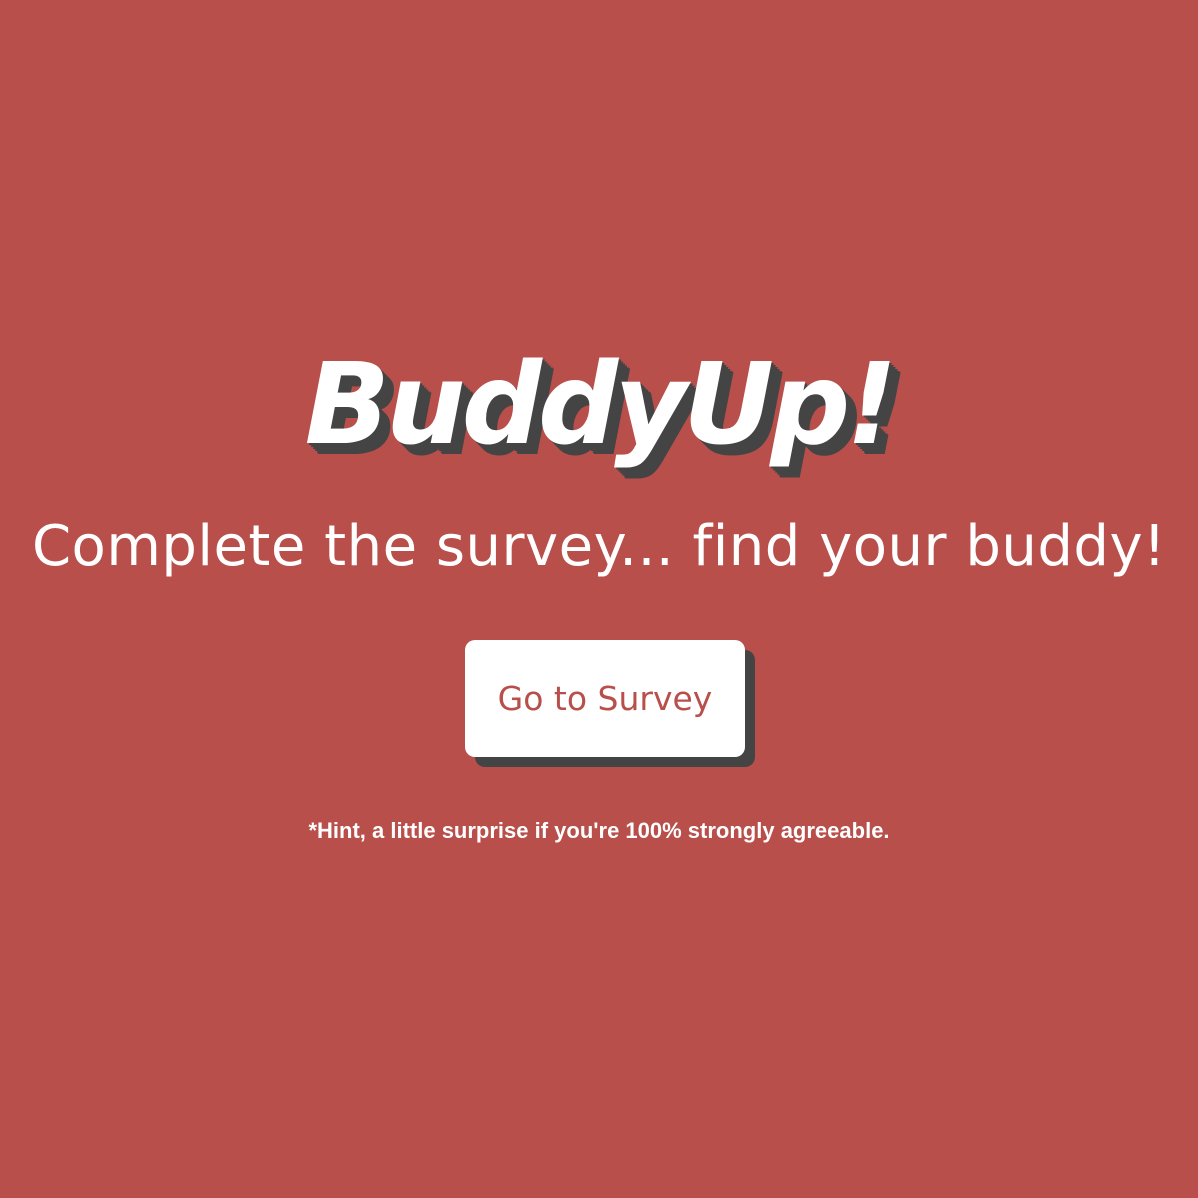 This screenshot has width=1198, height=1198. I want to click on go-to-survey-button: Go to Survey, so click(605, 698).